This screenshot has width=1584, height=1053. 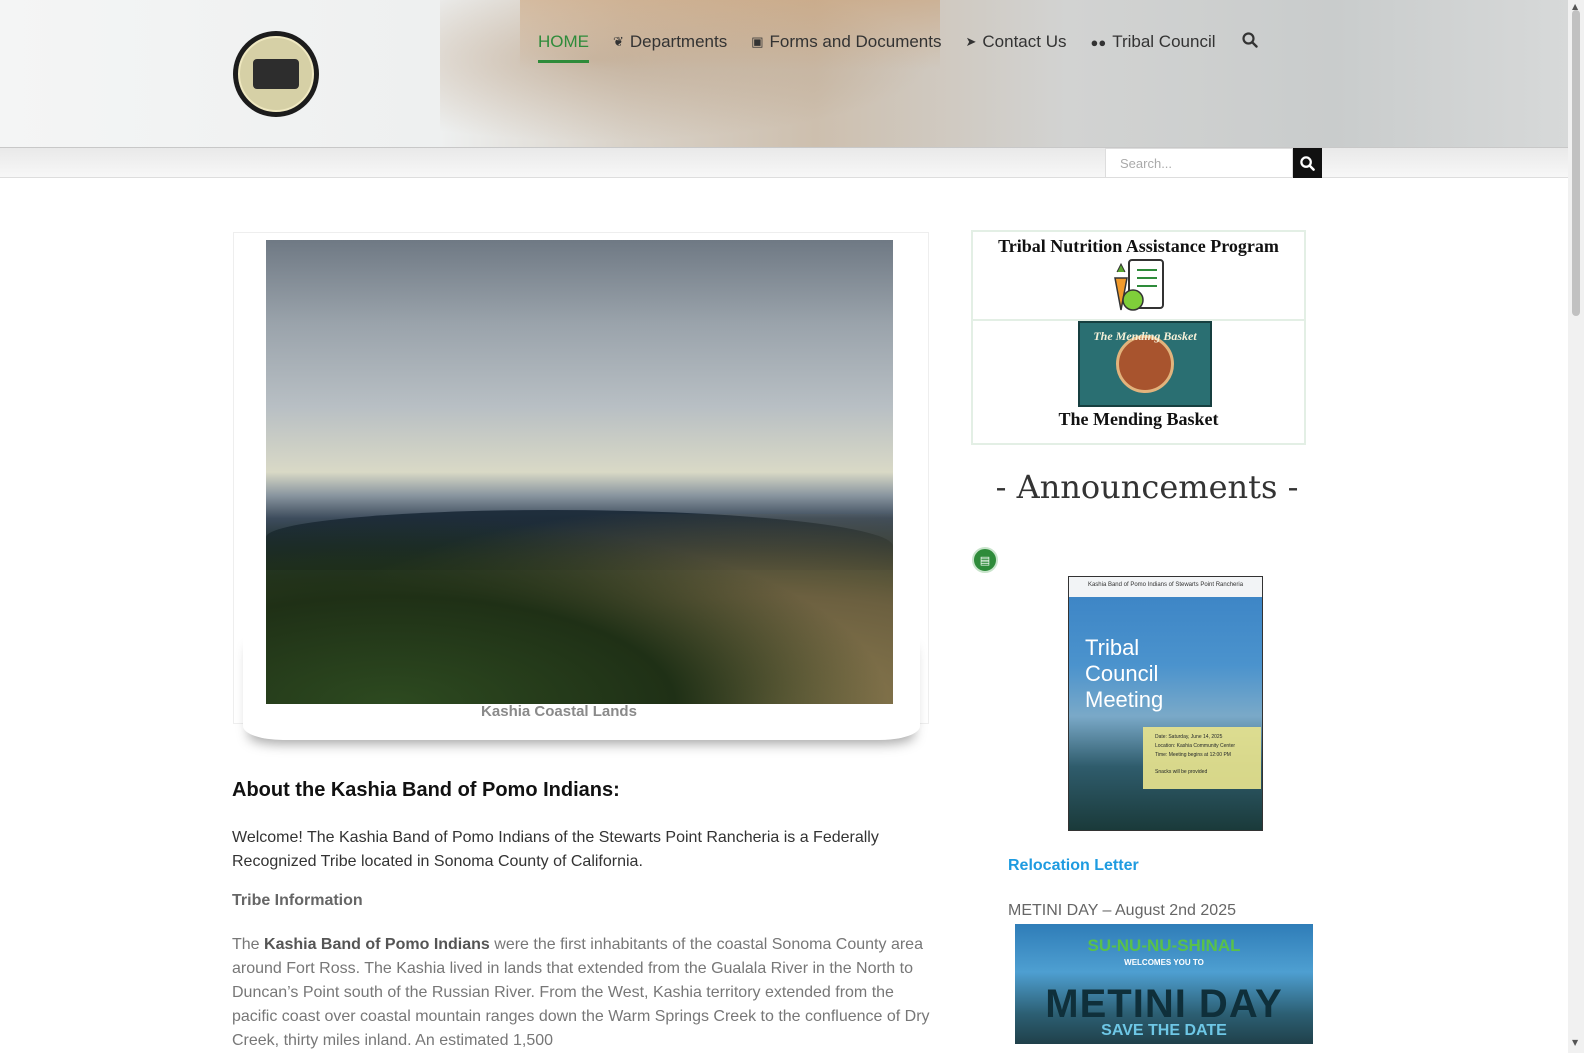 What do you see at coordinates (1193, 755) in the screenshot?
I see `poster-detail-time: Time: Meeting begins at 12:00 PM` at bounding box center [1193, 755].